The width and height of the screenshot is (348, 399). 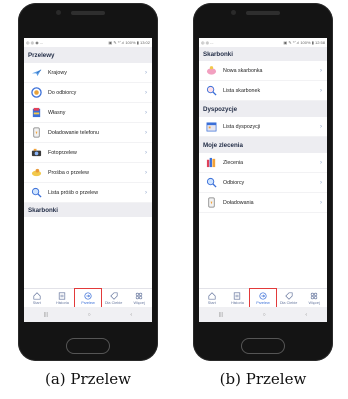 I want to click on list-item-krajowy: Krajowy ›, so click(x=88, y=73).